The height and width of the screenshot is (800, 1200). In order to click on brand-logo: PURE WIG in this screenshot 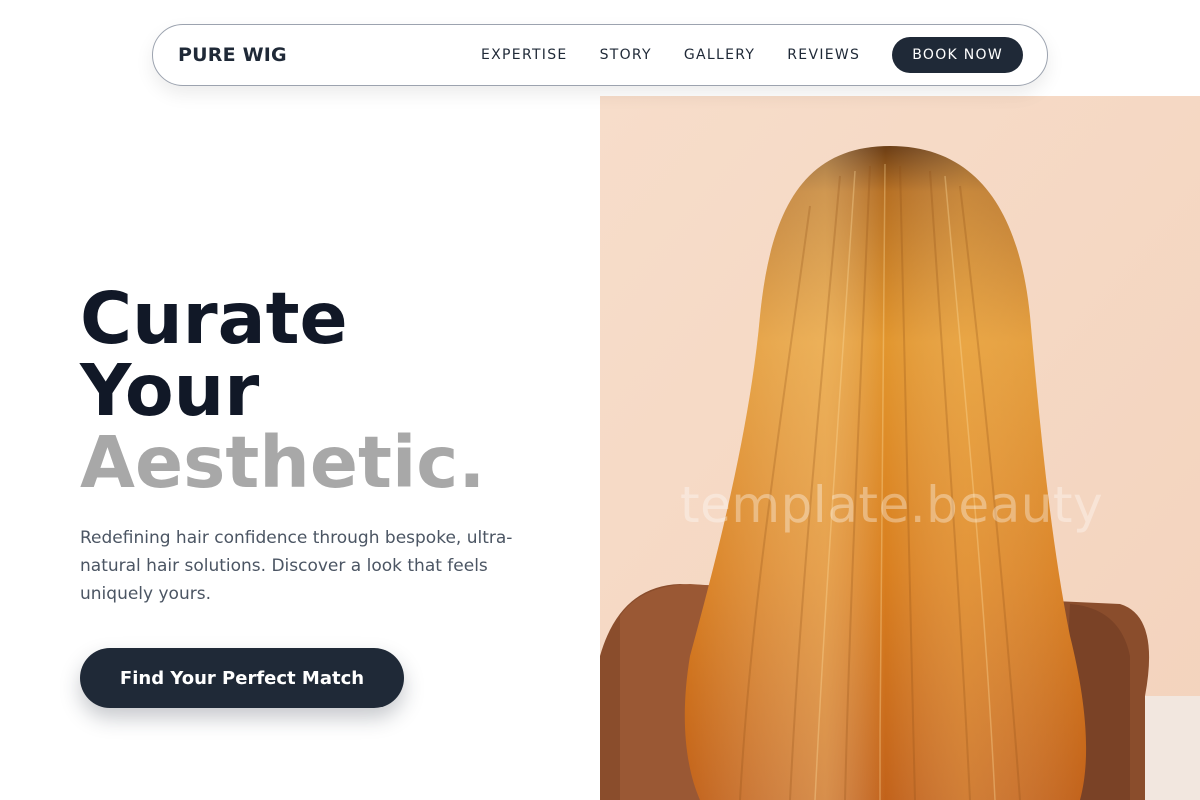, I will do `click(232, 55)`.